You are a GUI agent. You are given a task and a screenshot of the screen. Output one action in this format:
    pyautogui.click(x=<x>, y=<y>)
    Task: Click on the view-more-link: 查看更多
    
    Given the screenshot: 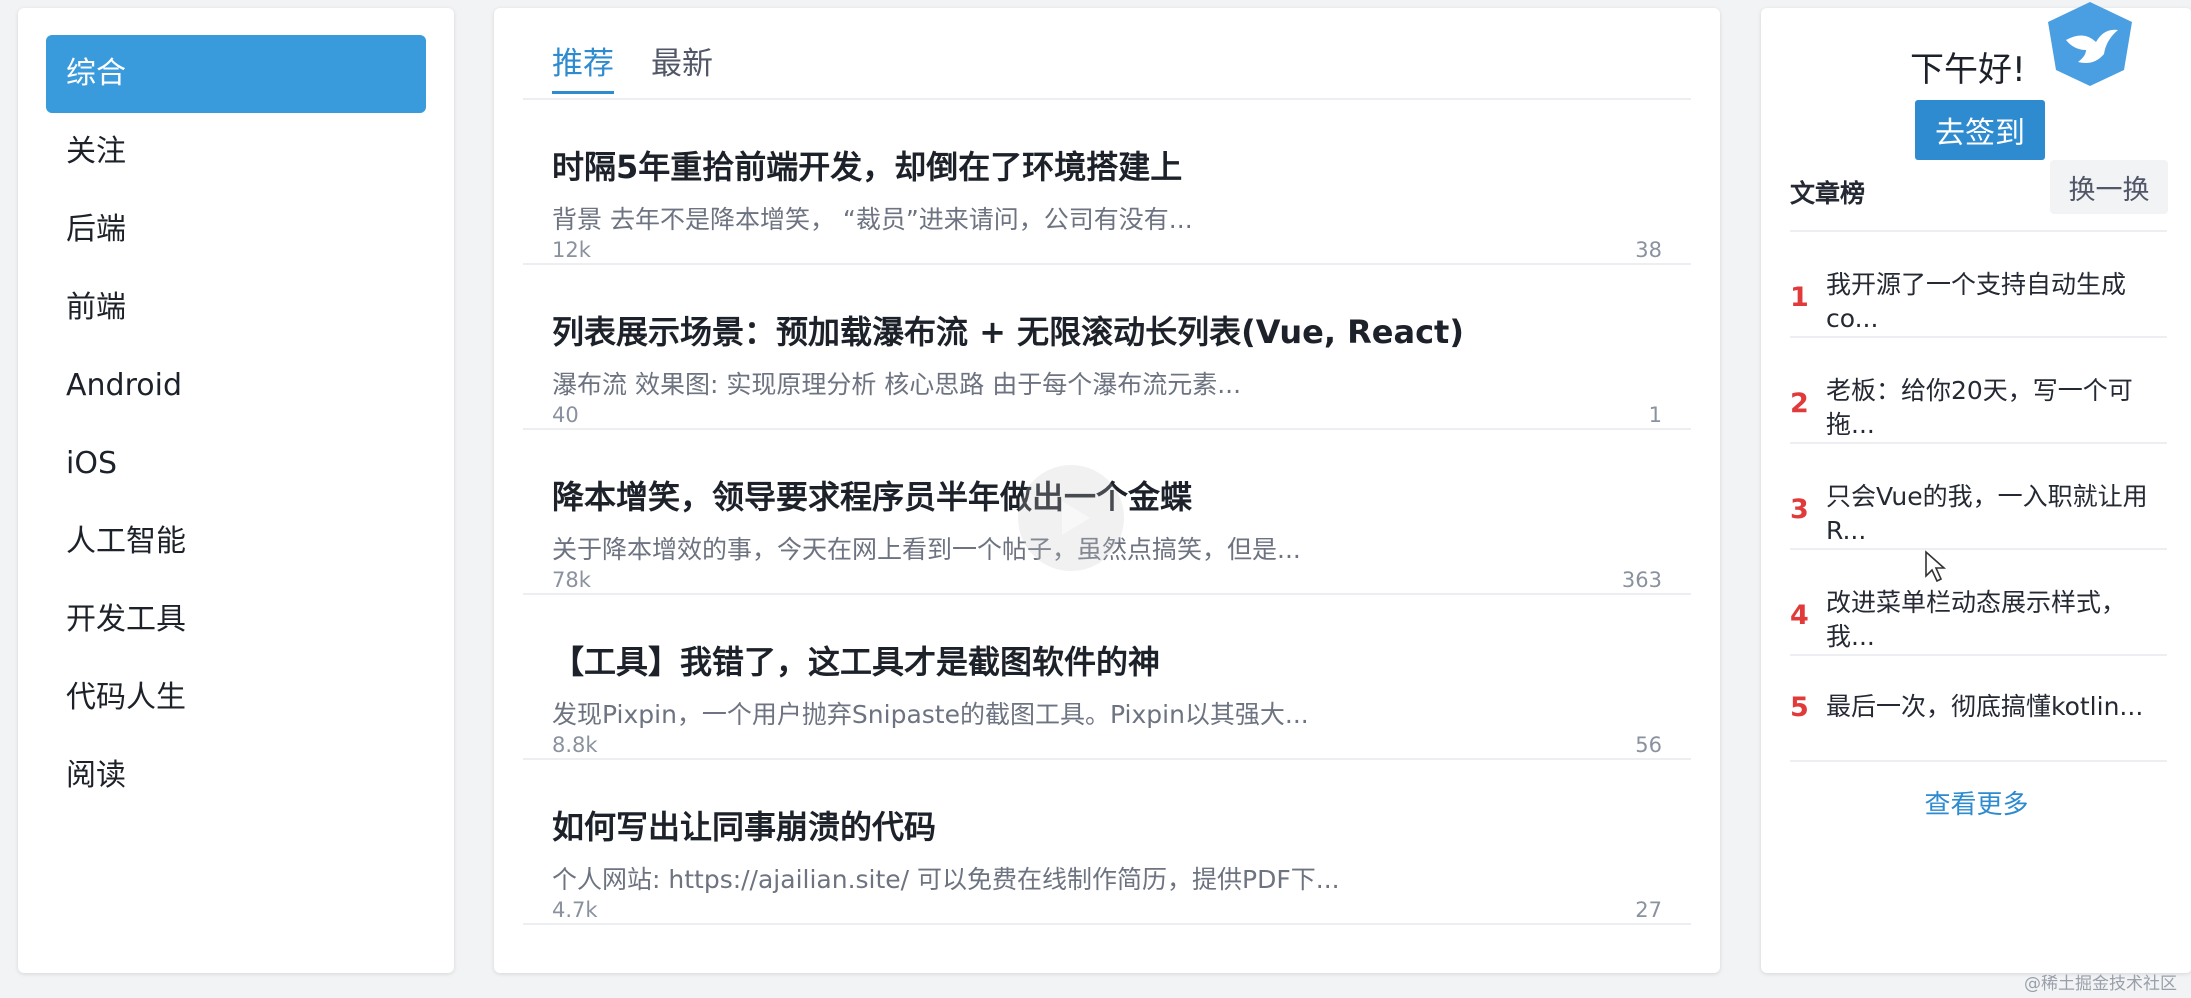 What is the action you would take?
    pyautogui.click(x=1976, y=802)
    